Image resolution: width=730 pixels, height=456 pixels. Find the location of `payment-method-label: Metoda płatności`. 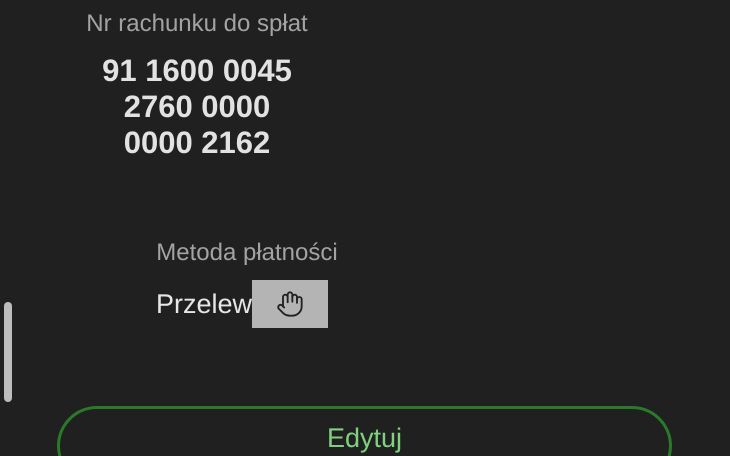

payment-method-label: Metoda płatności is located at coordinates (247, 253).